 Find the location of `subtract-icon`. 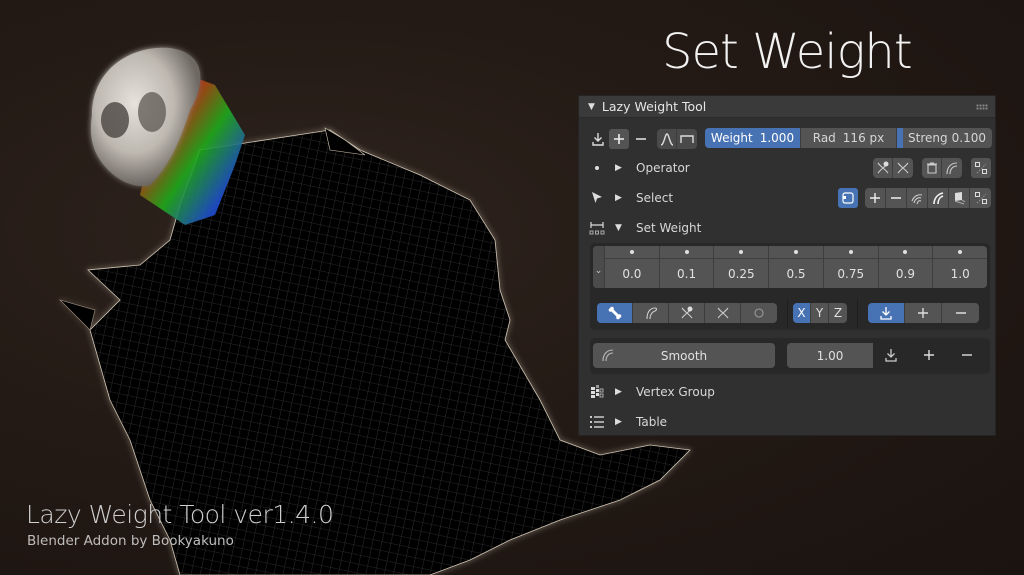

subtract-icon is located at coordinates (960, 313).